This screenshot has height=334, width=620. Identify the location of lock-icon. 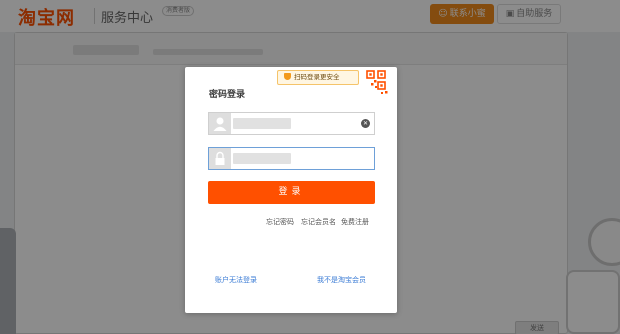
(220, 158).